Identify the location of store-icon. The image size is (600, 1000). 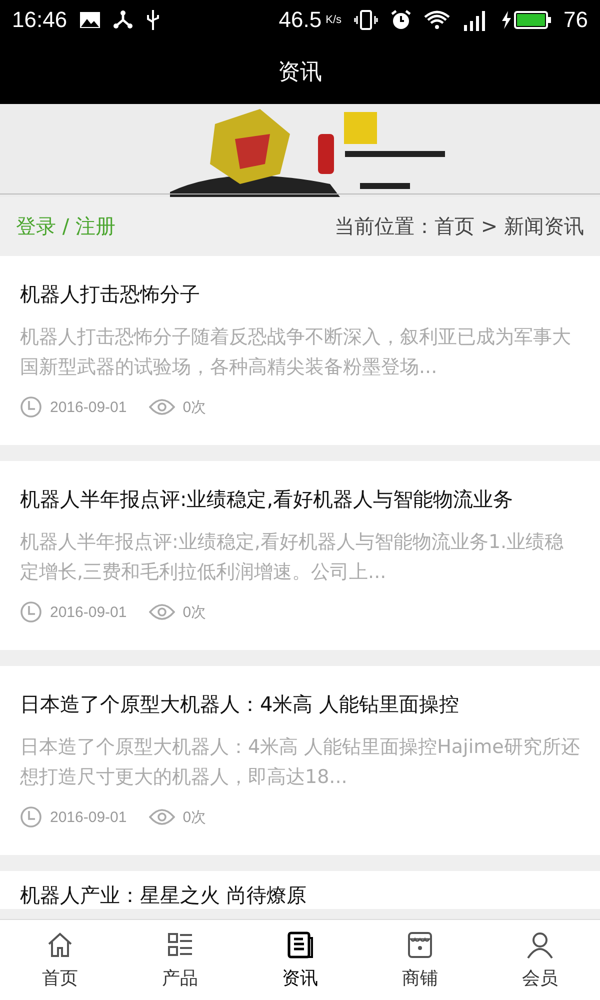
(420, 945).